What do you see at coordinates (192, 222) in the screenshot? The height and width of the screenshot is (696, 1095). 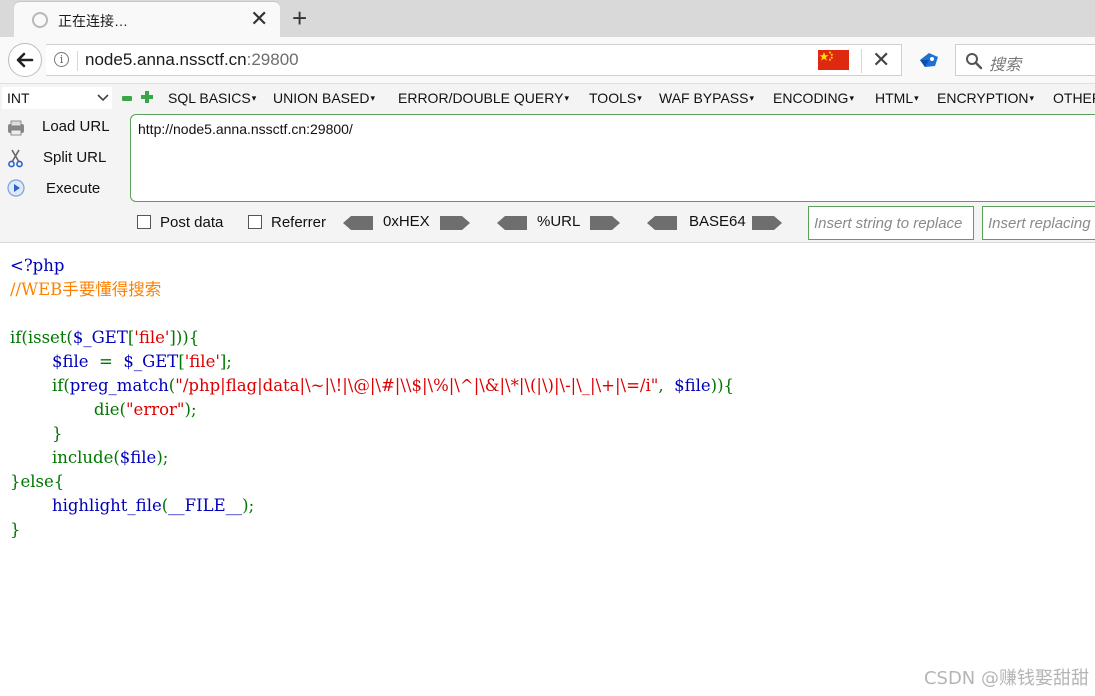 I see `post-data-label: Post data` at bounding box center [192, 222].